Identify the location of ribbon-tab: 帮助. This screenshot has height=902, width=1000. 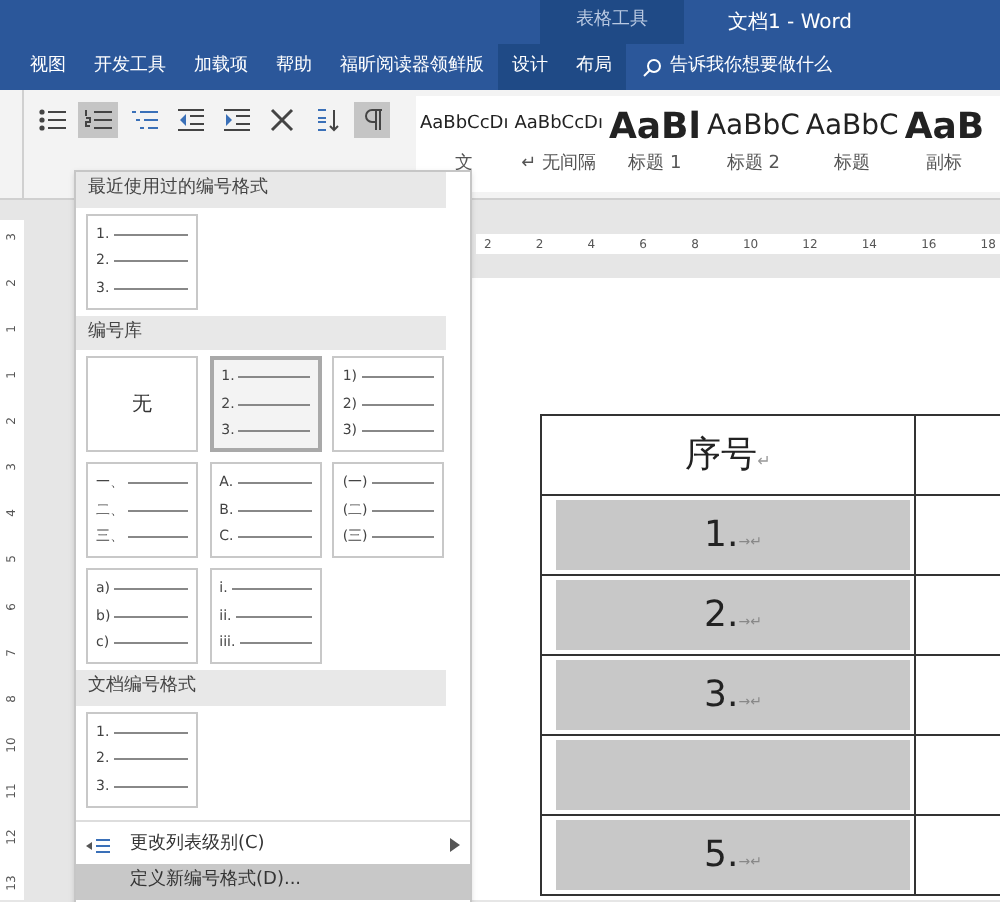
(294, 67).